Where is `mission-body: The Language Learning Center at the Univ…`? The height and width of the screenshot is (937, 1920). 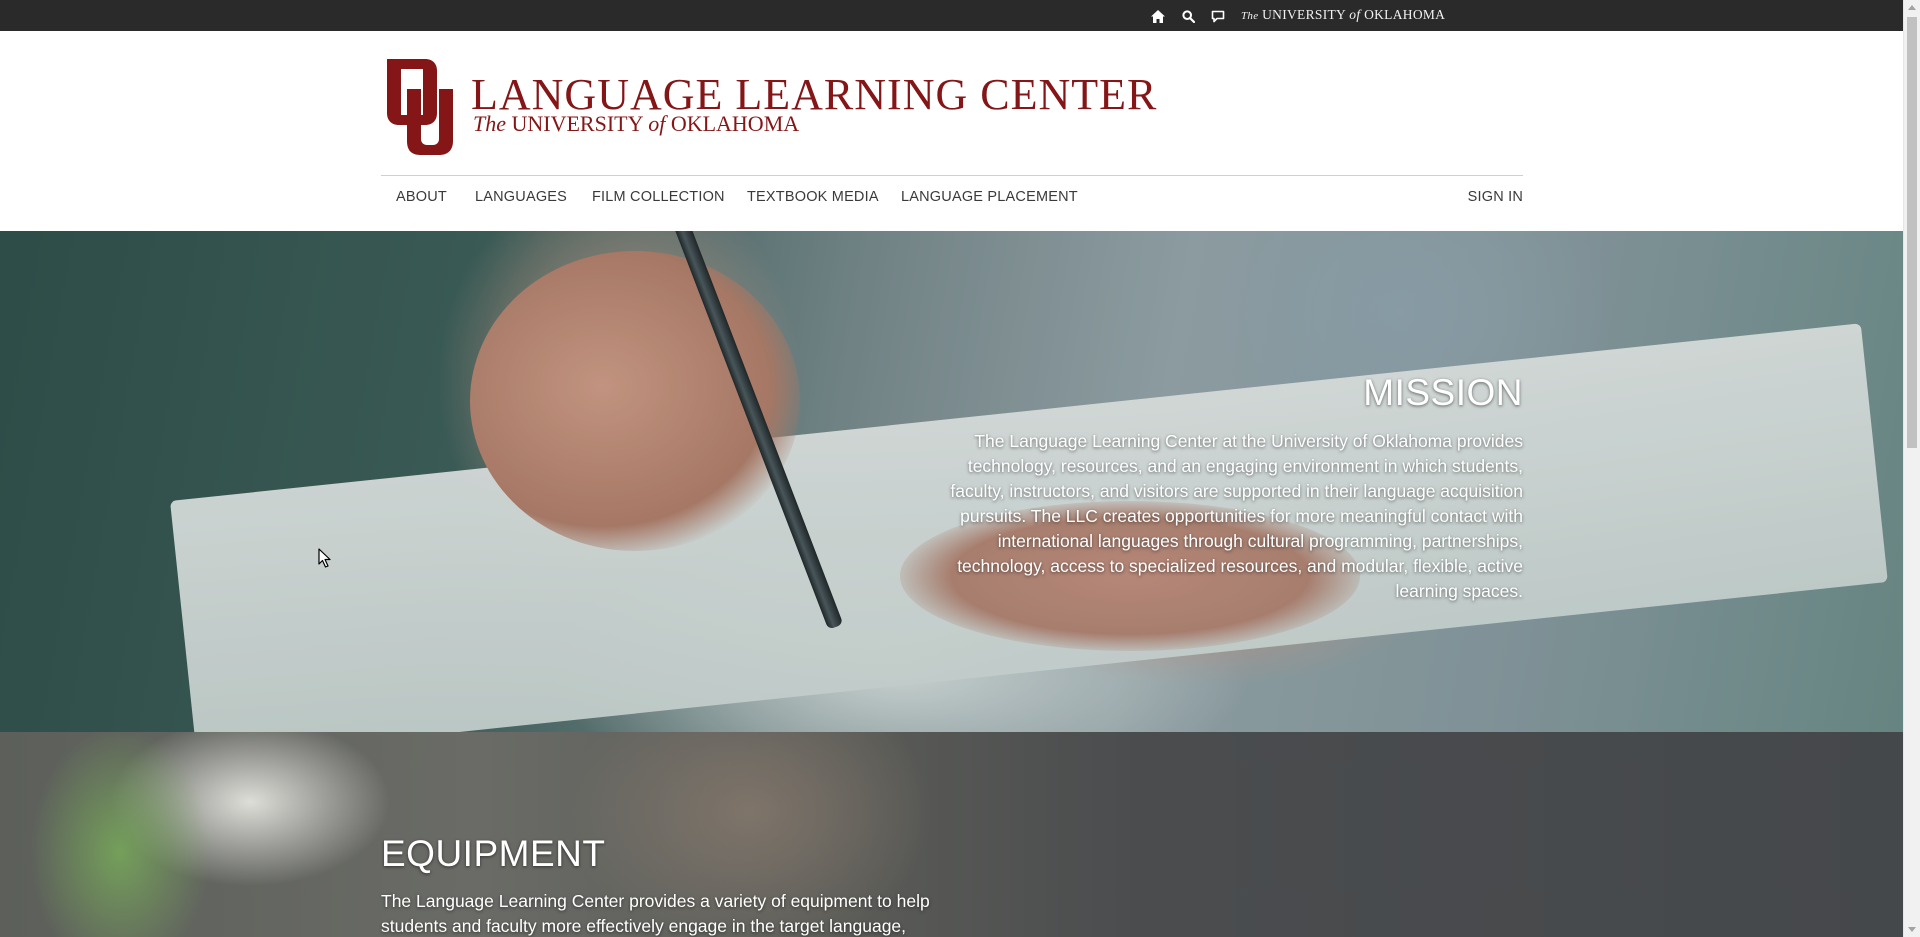 mission-body: The Language Learning Center at the Univ… is located at coordinates (1236, 516).